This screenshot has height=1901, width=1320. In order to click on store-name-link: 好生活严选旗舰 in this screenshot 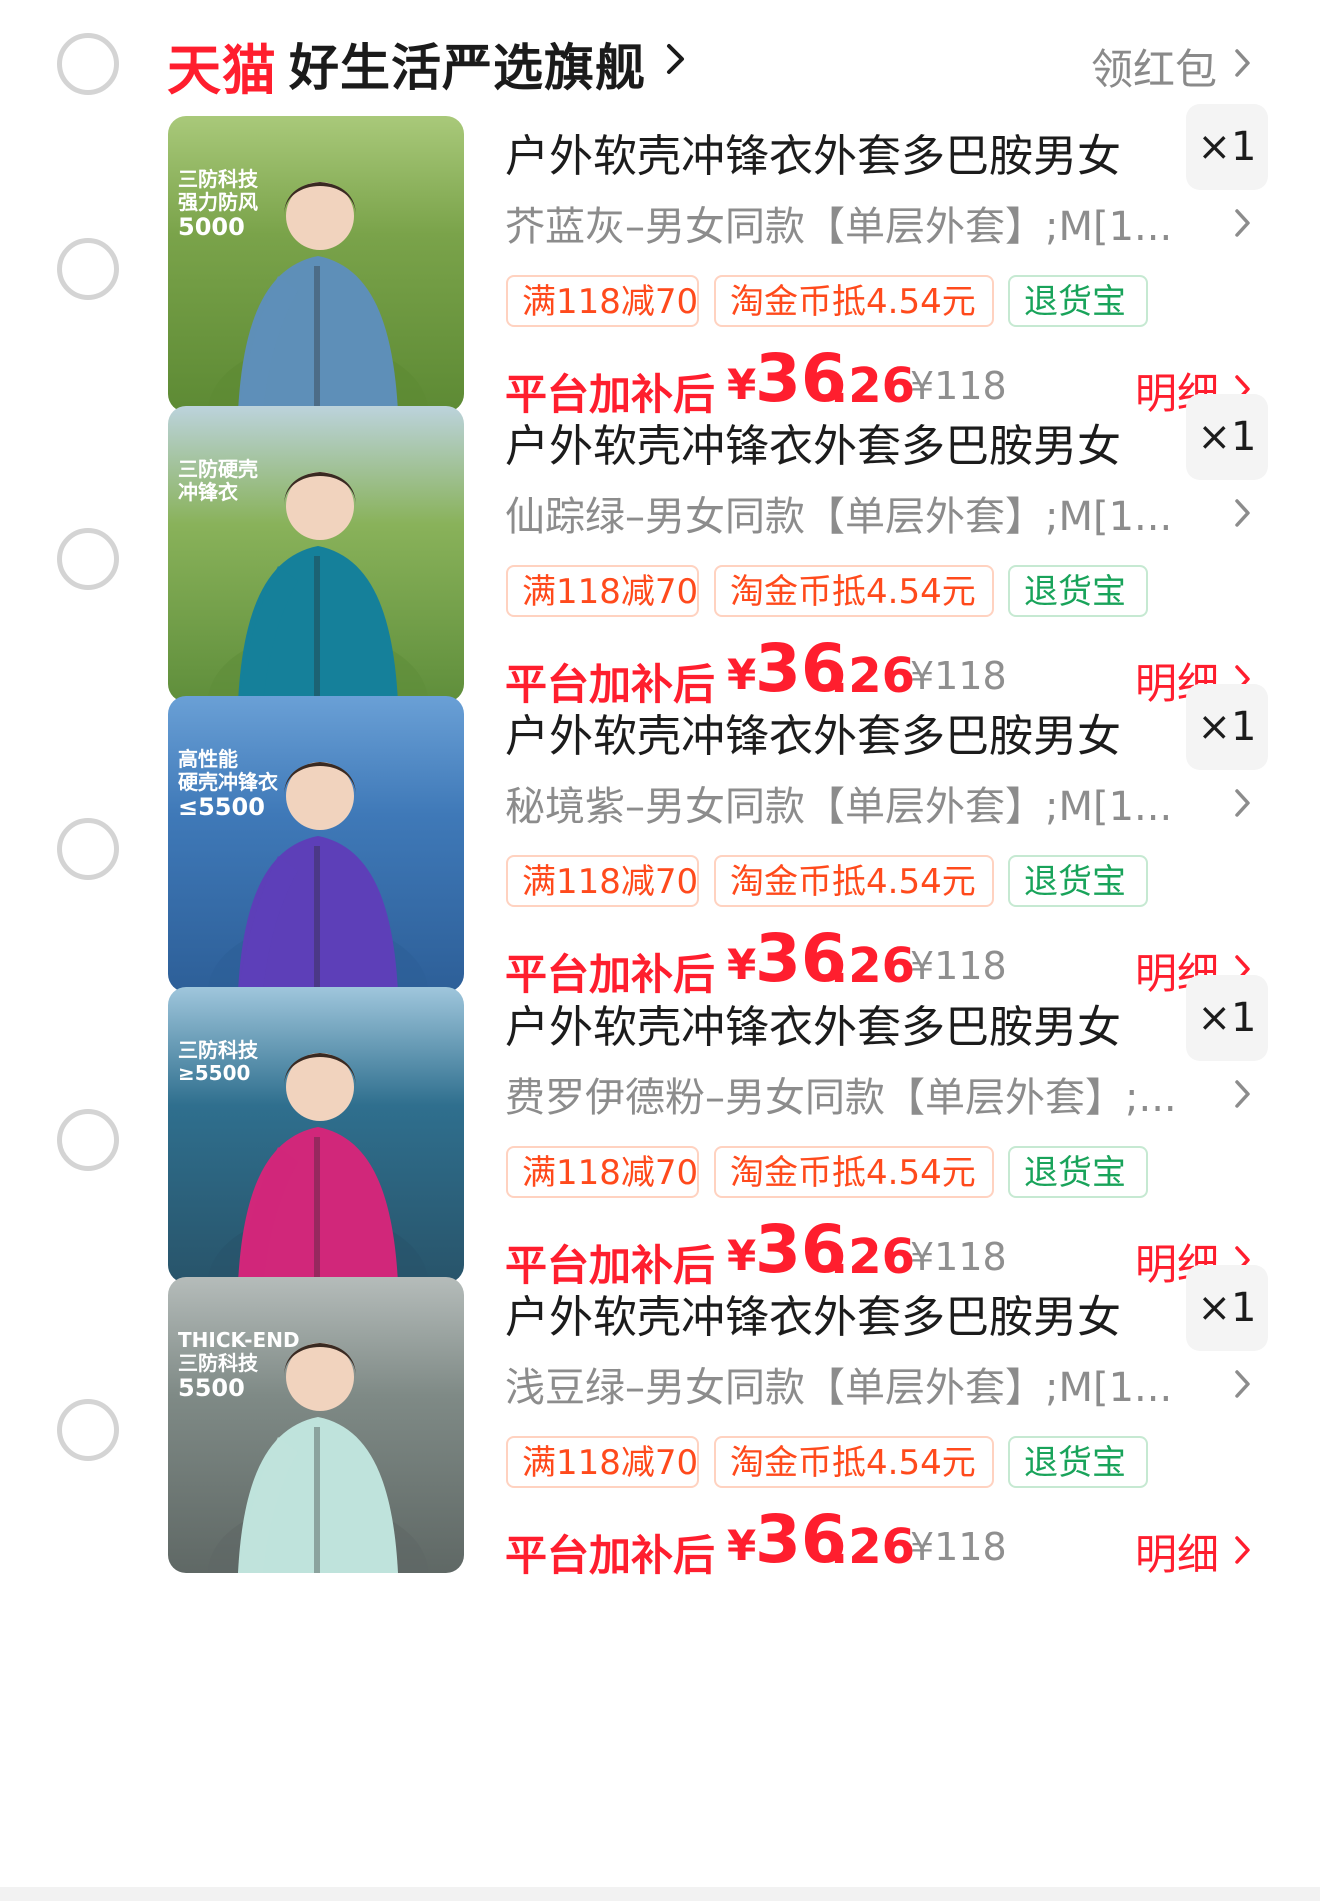, I will do `click(467, 64)`.